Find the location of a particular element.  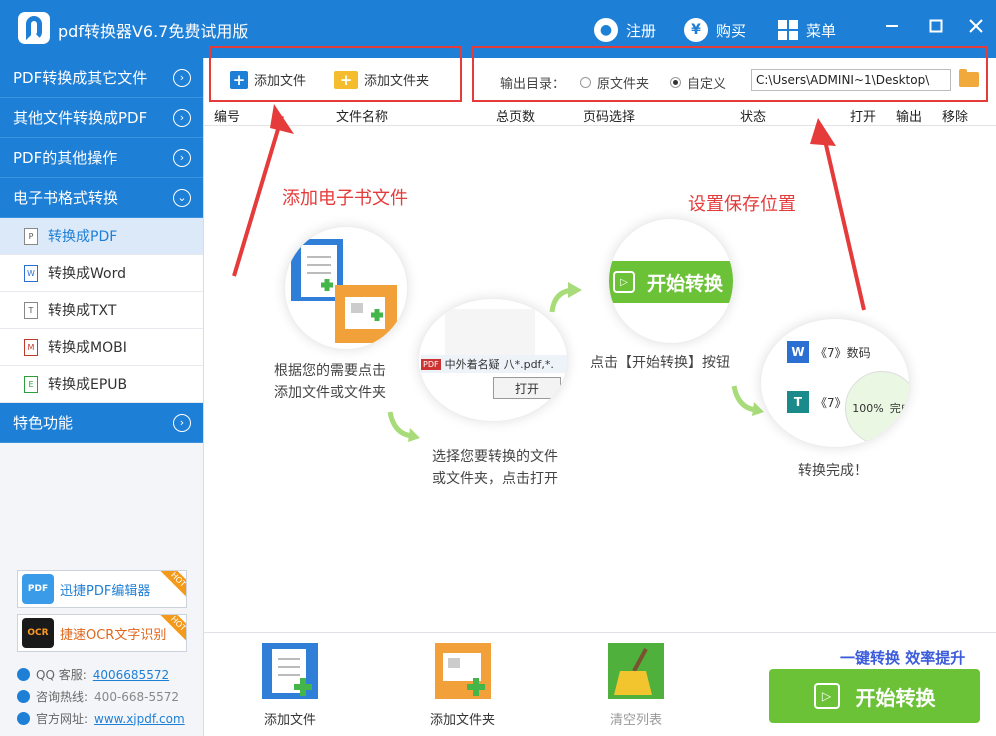

buy-button: ¥ 购买 is located at coordinates (715, 30).